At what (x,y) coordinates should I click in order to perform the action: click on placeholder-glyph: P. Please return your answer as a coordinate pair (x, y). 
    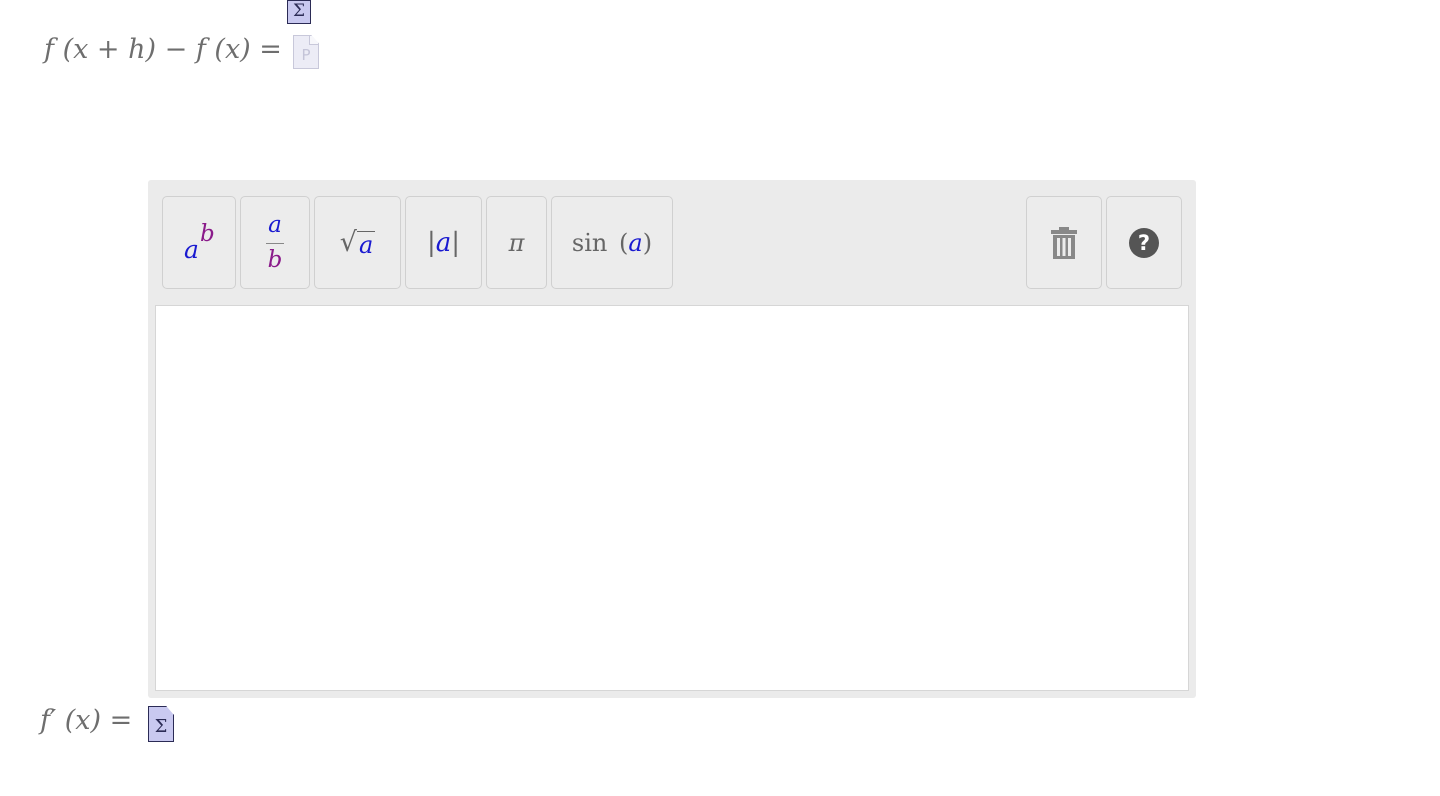
    Looking at the image, I should click on (306, 52).